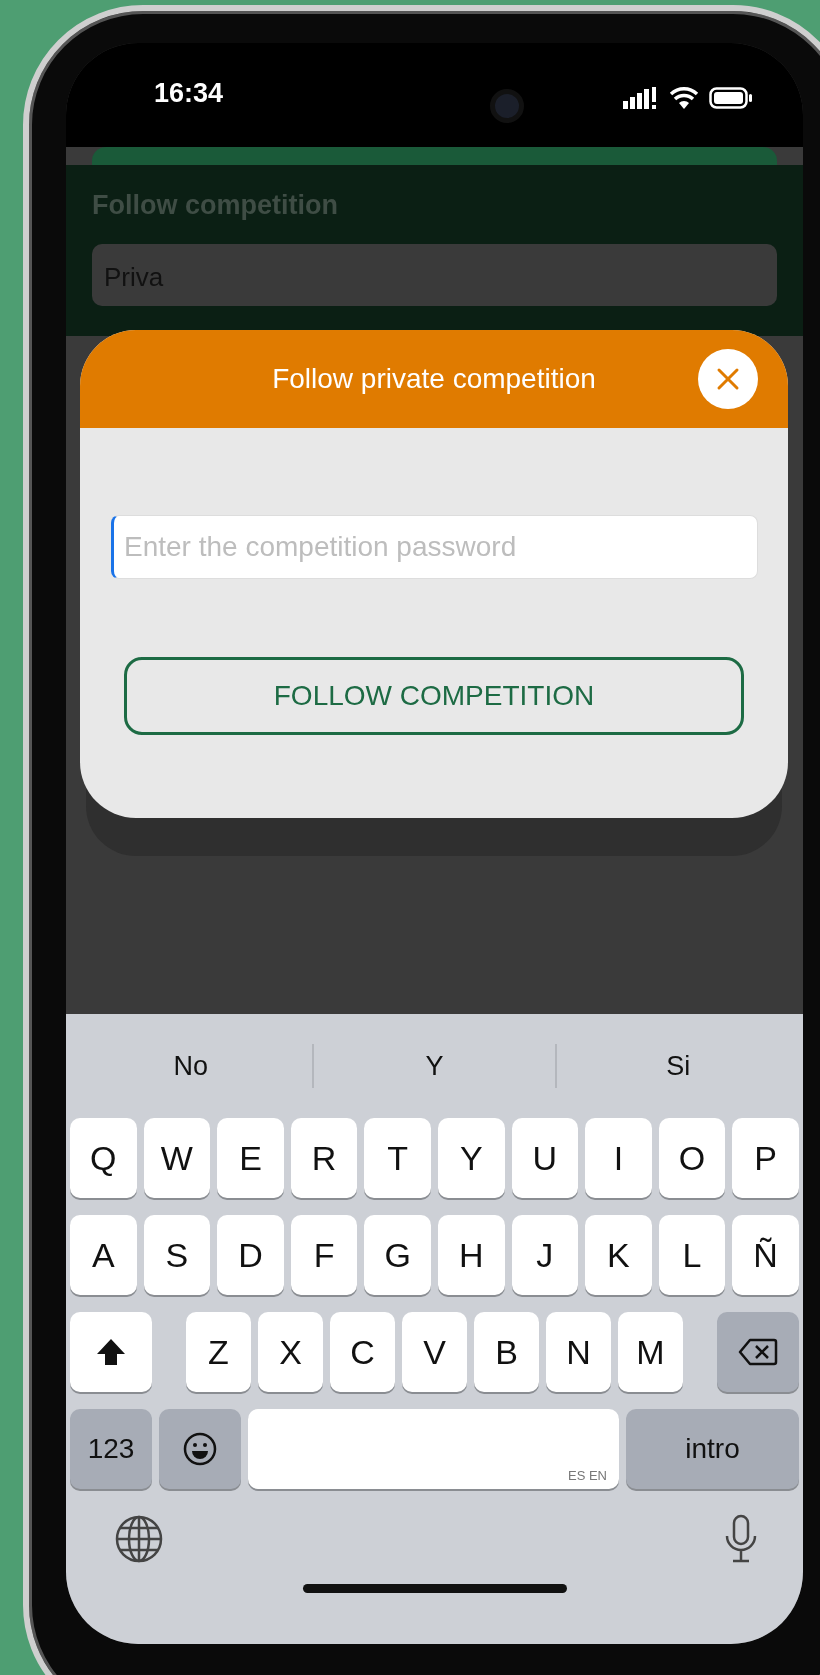 This screenshot has height=1675, width=820. What do you see at coordinates (677, 1066) in the screenshot?
I see `suggestion: Si` at bounding box center [677, 1066].